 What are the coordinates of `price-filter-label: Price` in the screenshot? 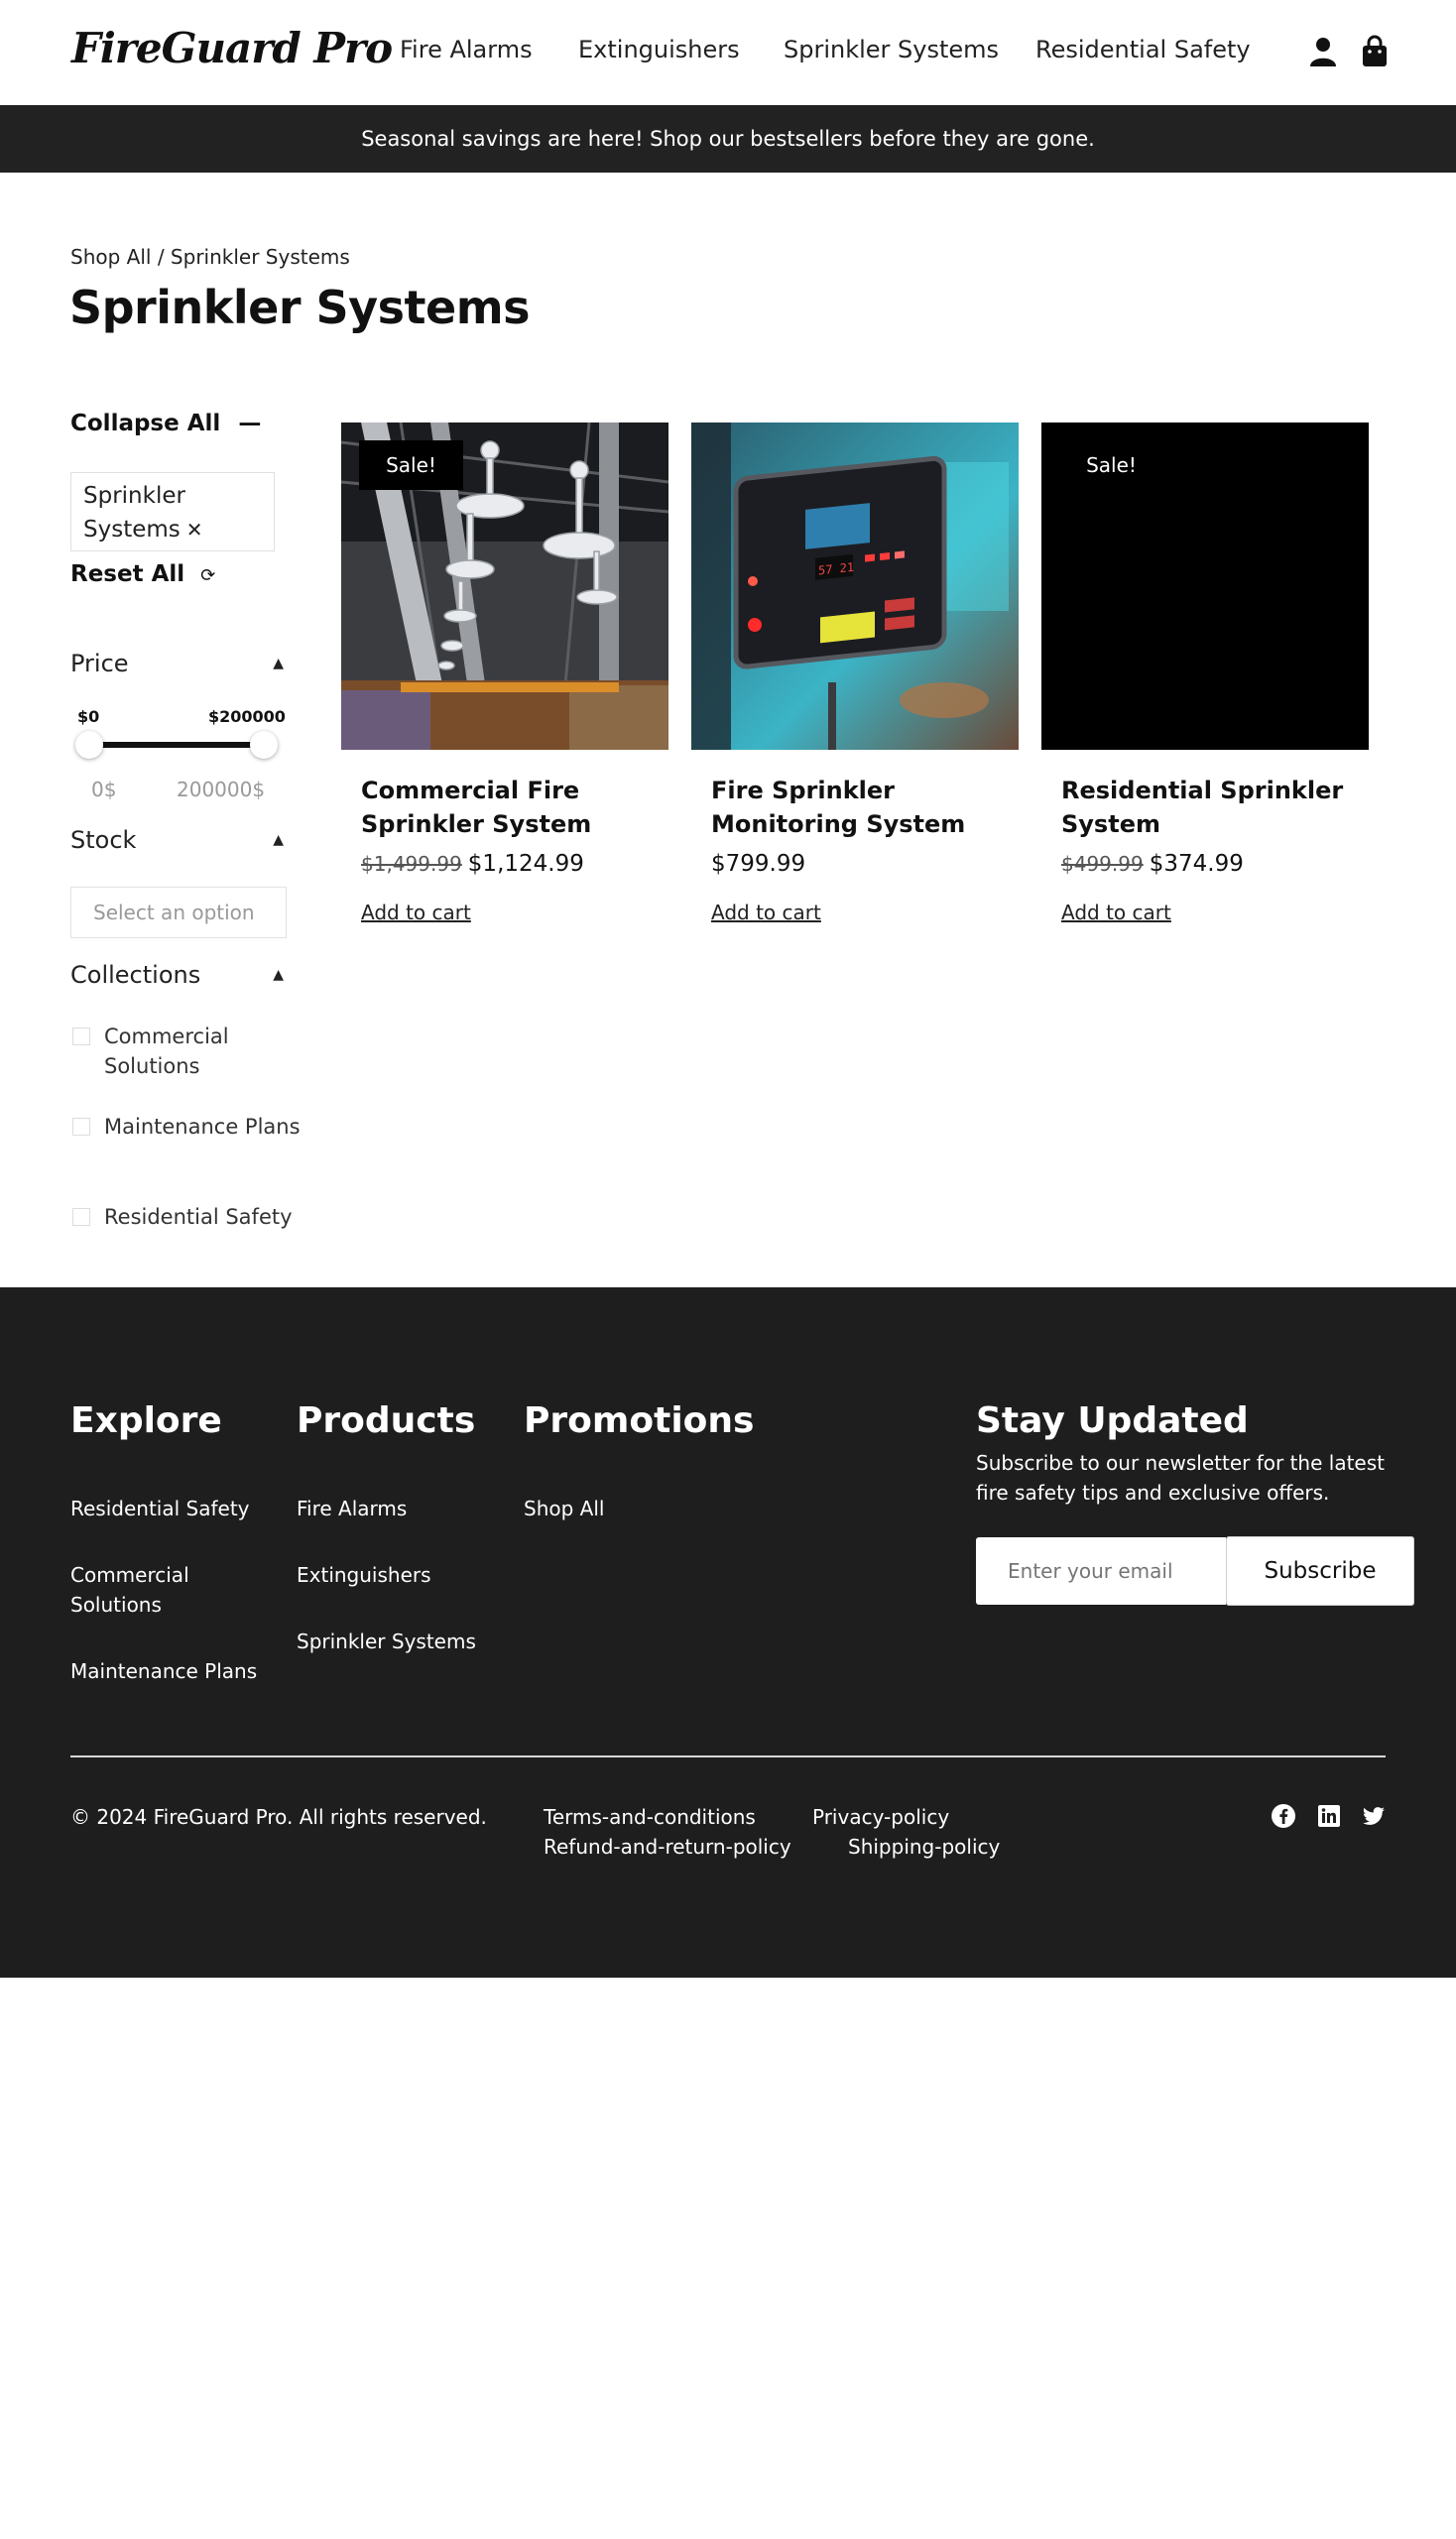 It's located at (99, 664).